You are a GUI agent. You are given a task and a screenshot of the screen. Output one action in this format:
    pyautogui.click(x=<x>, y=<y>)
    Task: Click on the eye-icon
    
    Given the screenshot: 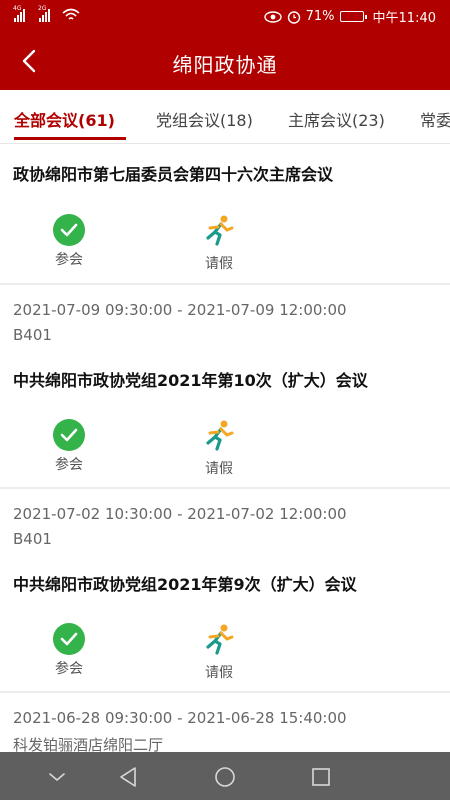 What is the action you would take?
    pyautogui.click(x=272, y=16)
    